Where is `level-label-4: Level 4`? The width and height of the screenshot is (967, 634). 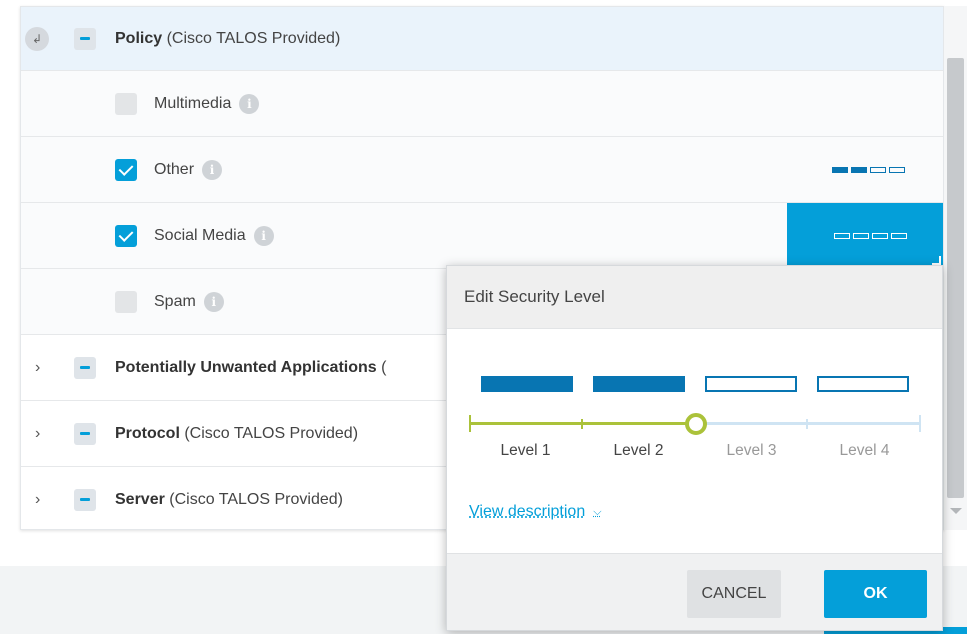 level-label-4: Level 4 is located at coordinates (864, 451).